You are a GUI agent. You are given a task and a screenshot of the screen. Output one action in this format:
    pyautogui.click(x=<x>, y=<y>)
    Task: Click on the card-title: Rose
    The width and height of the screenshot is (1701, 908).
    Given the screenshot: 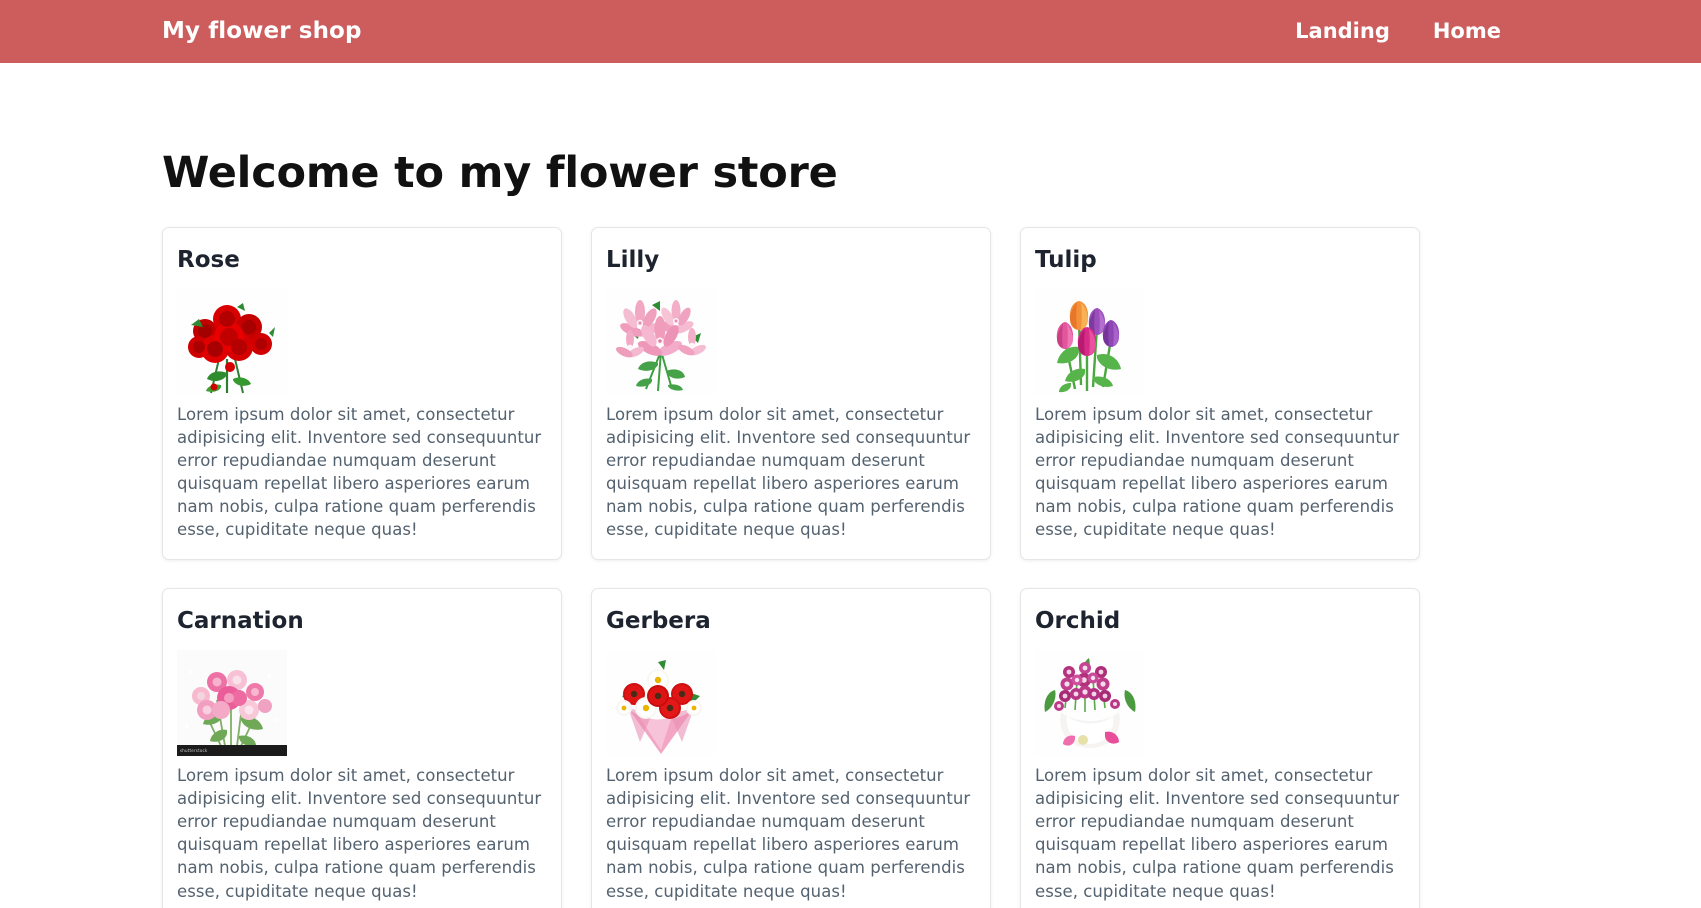 What is the action you would take?
    pyautogui.click(x=208, y=260)
    